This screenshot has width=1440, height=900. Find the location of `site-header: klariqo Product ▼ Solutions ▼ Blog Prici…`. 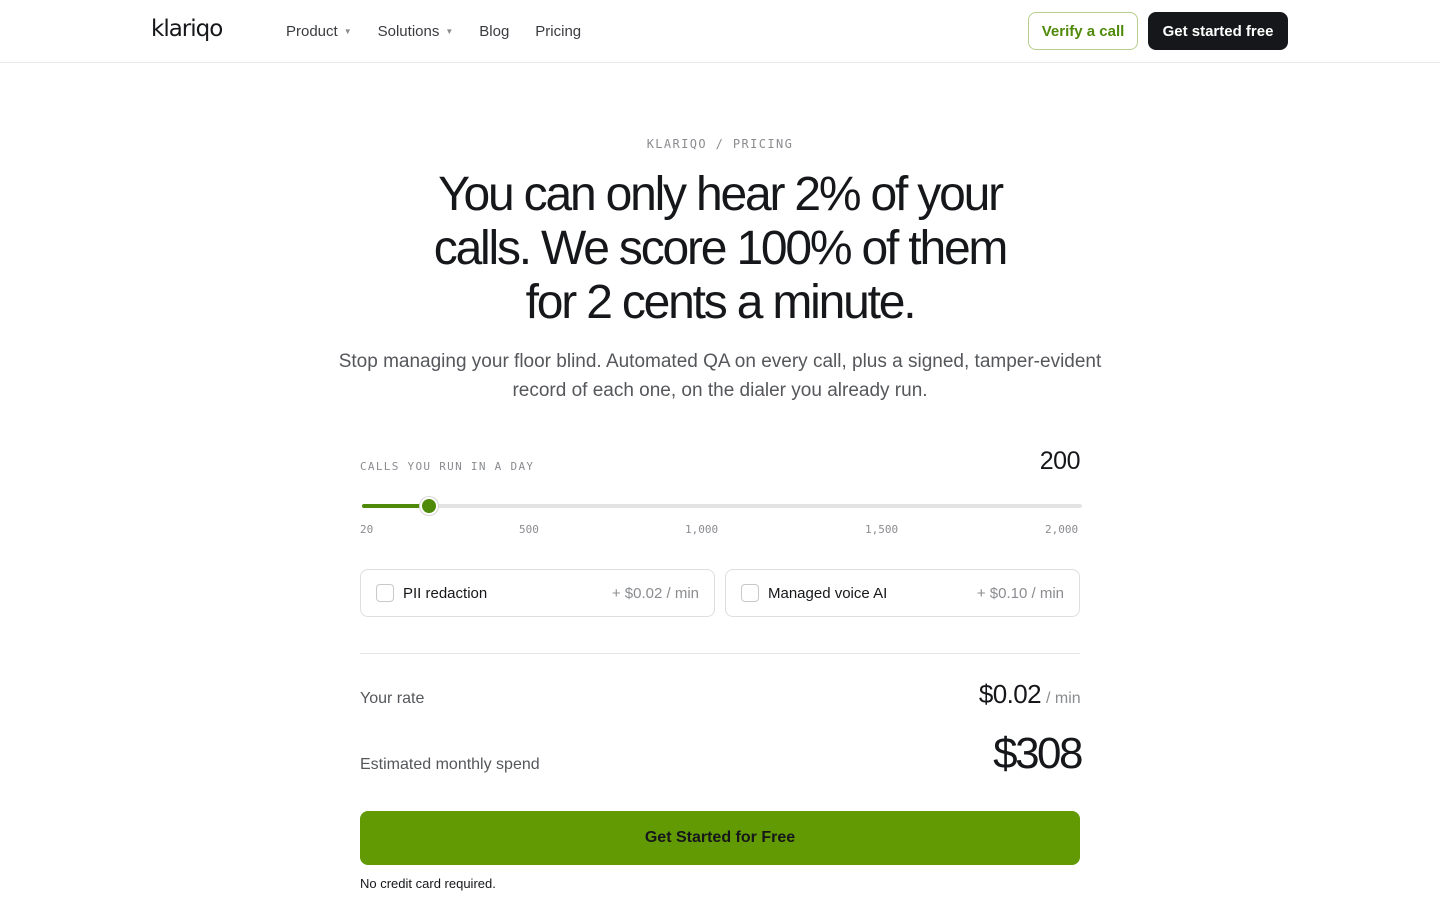

site-header: klariqo Product ▼ Solutions ▼ Blog Prici… is located at coordinates (720, 31).